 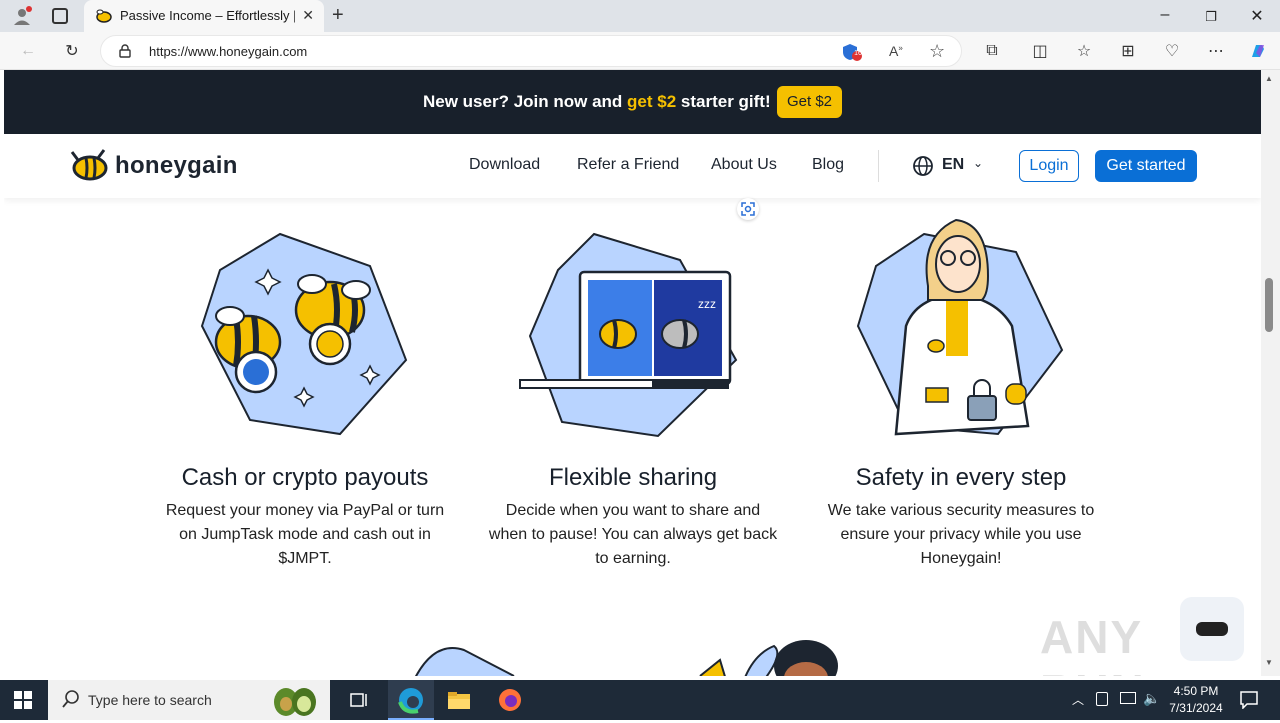 I want to click on browser-essentials-icon: ♡, so click(x=1172, y=51).